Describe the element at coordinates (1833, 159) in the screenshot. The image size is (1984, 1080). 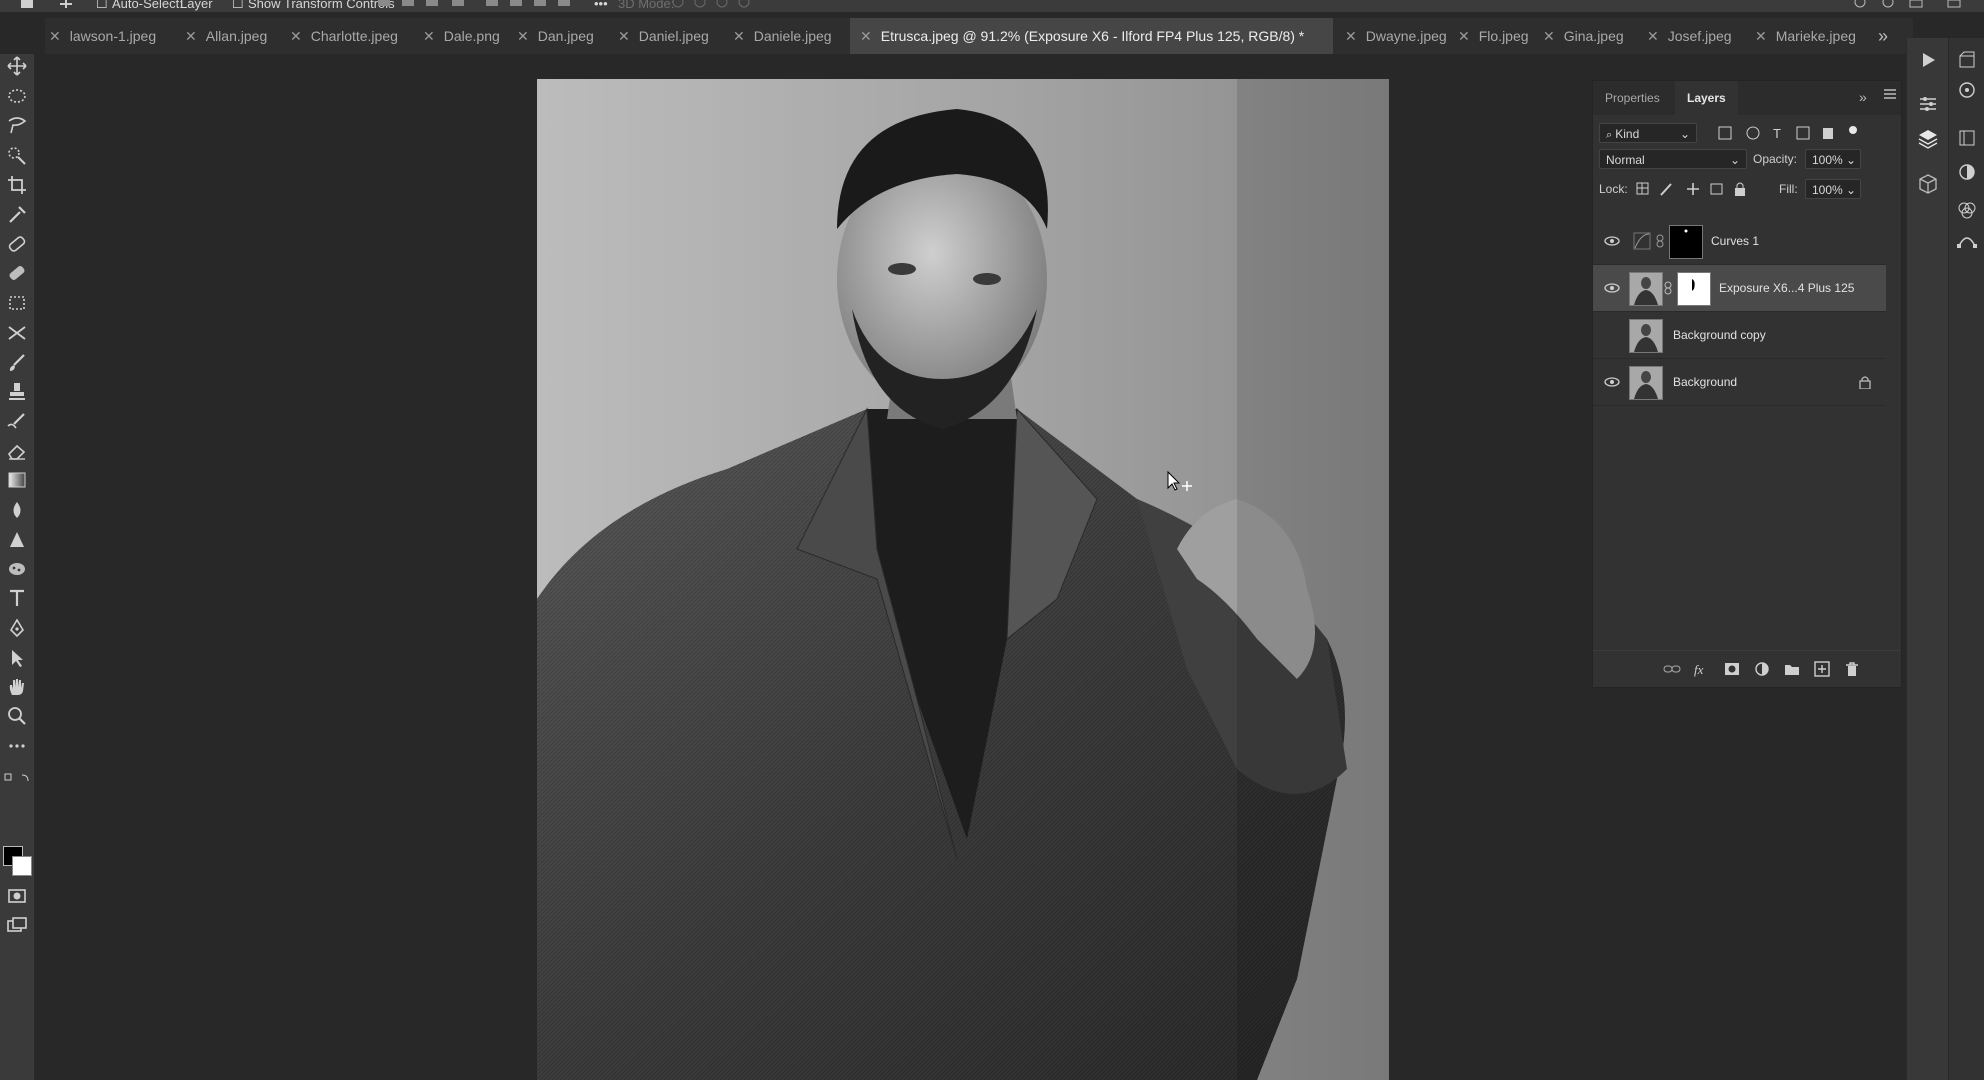
I see `opacity-input: 100% ⌄` at that location.